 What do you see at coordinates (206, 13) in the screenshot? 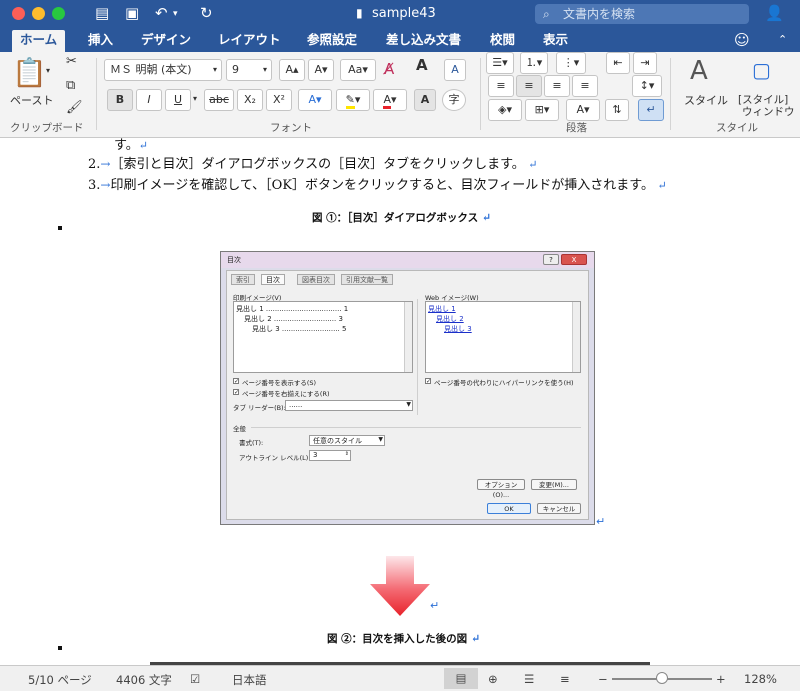
I see `redo-icon: ↻` at bounding box center [206, 13].